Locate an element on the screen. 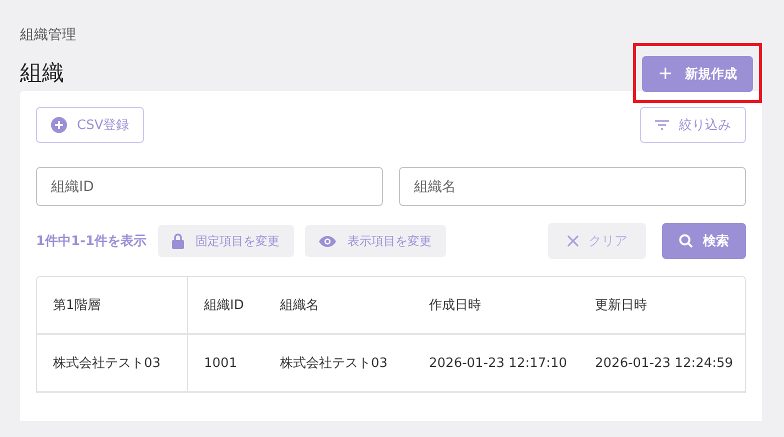  org-id-field: 組織ID is located at coordinates (209, 186).